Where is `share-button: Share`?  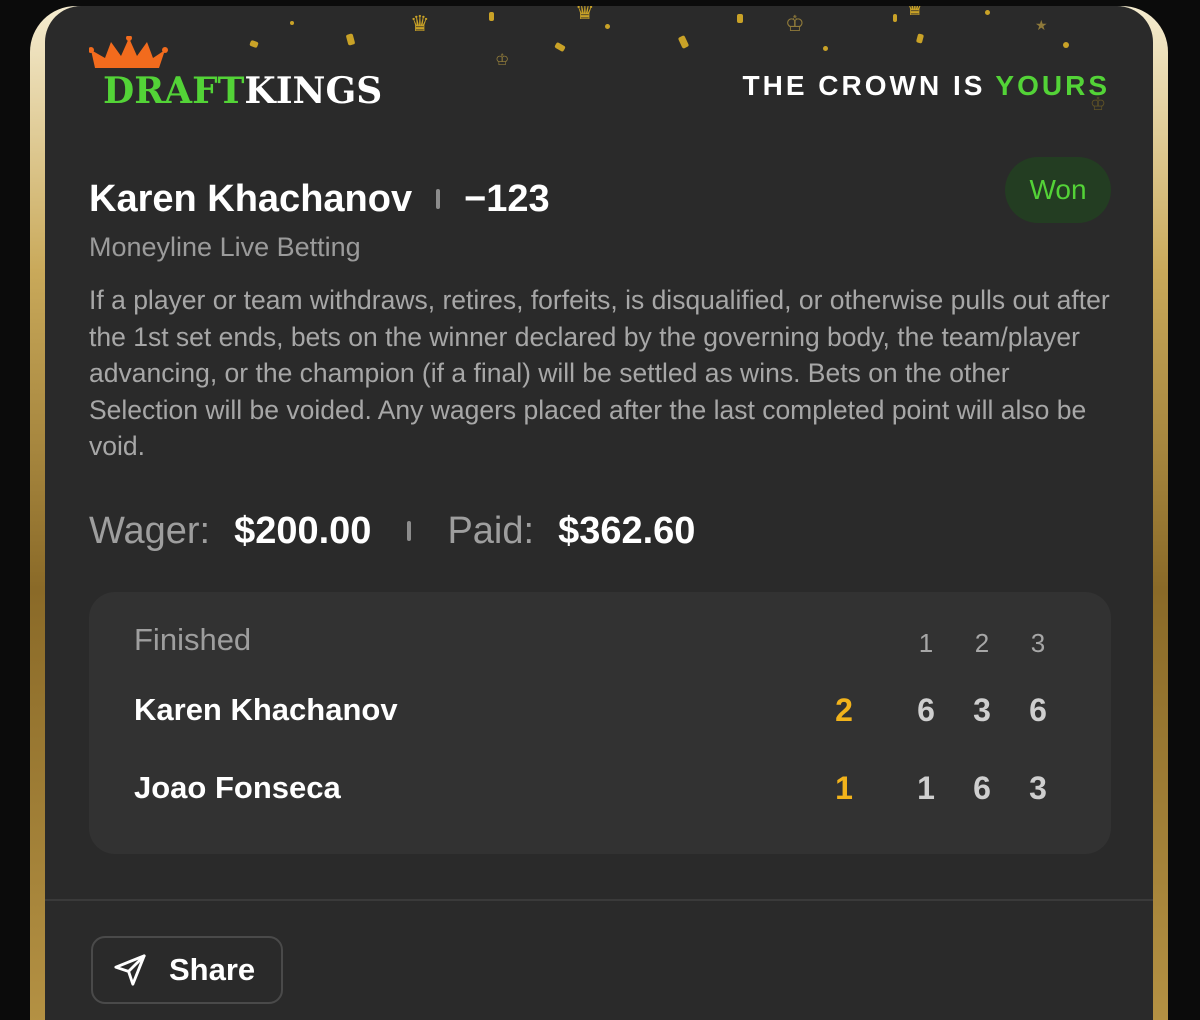 share-button: Share is located at coordinates (187, 970).